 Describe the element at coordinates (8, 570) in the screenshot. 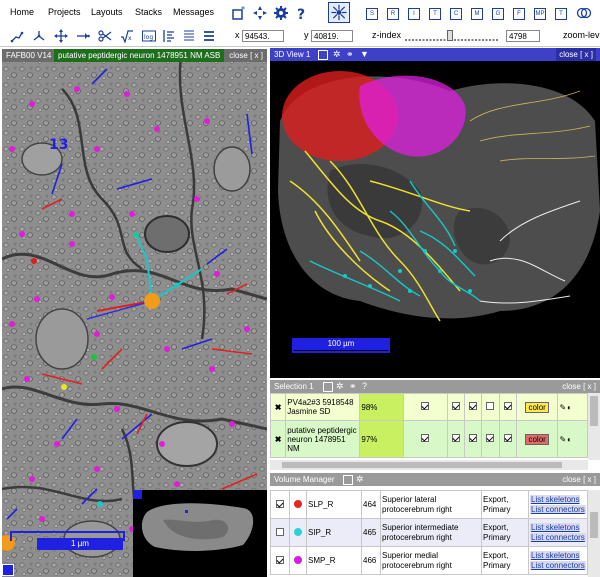

I see `stack-settings-icon` at that location.